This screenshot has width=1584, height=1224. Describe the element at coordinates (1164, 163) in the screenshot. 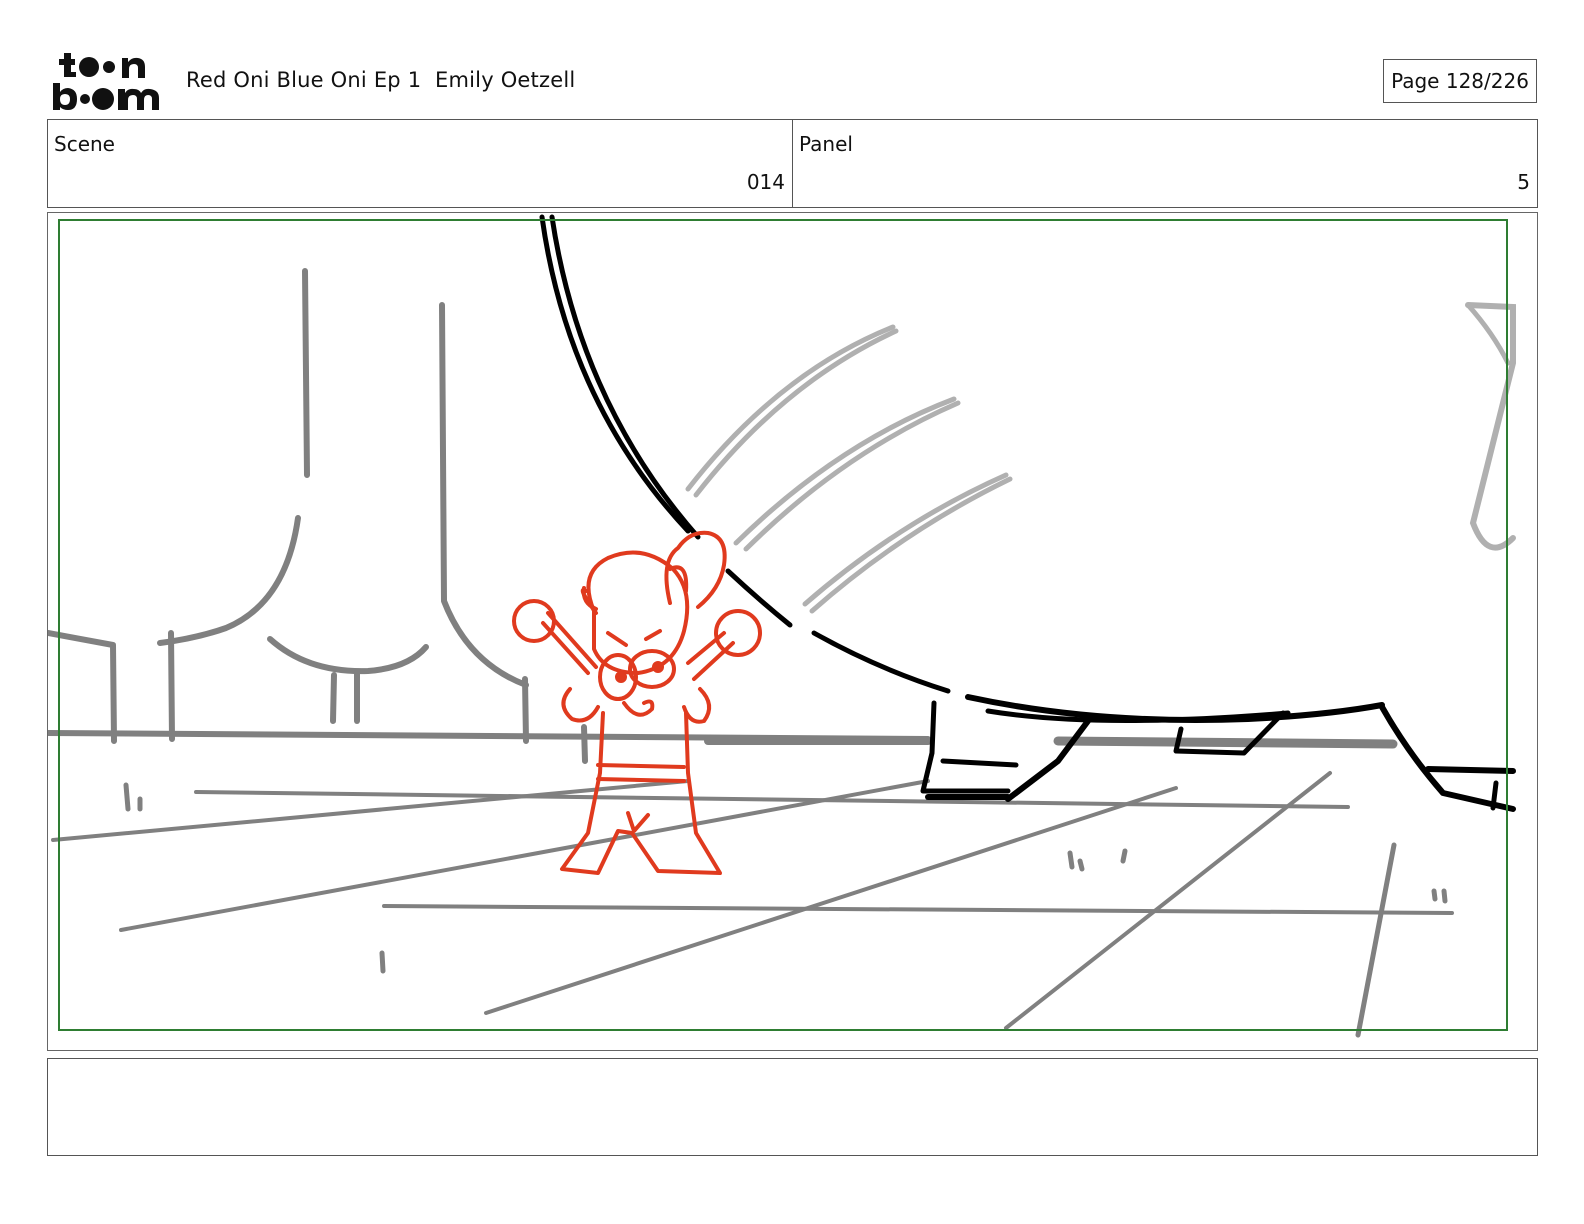

I see `panel-cell: Panel 5` at that location.